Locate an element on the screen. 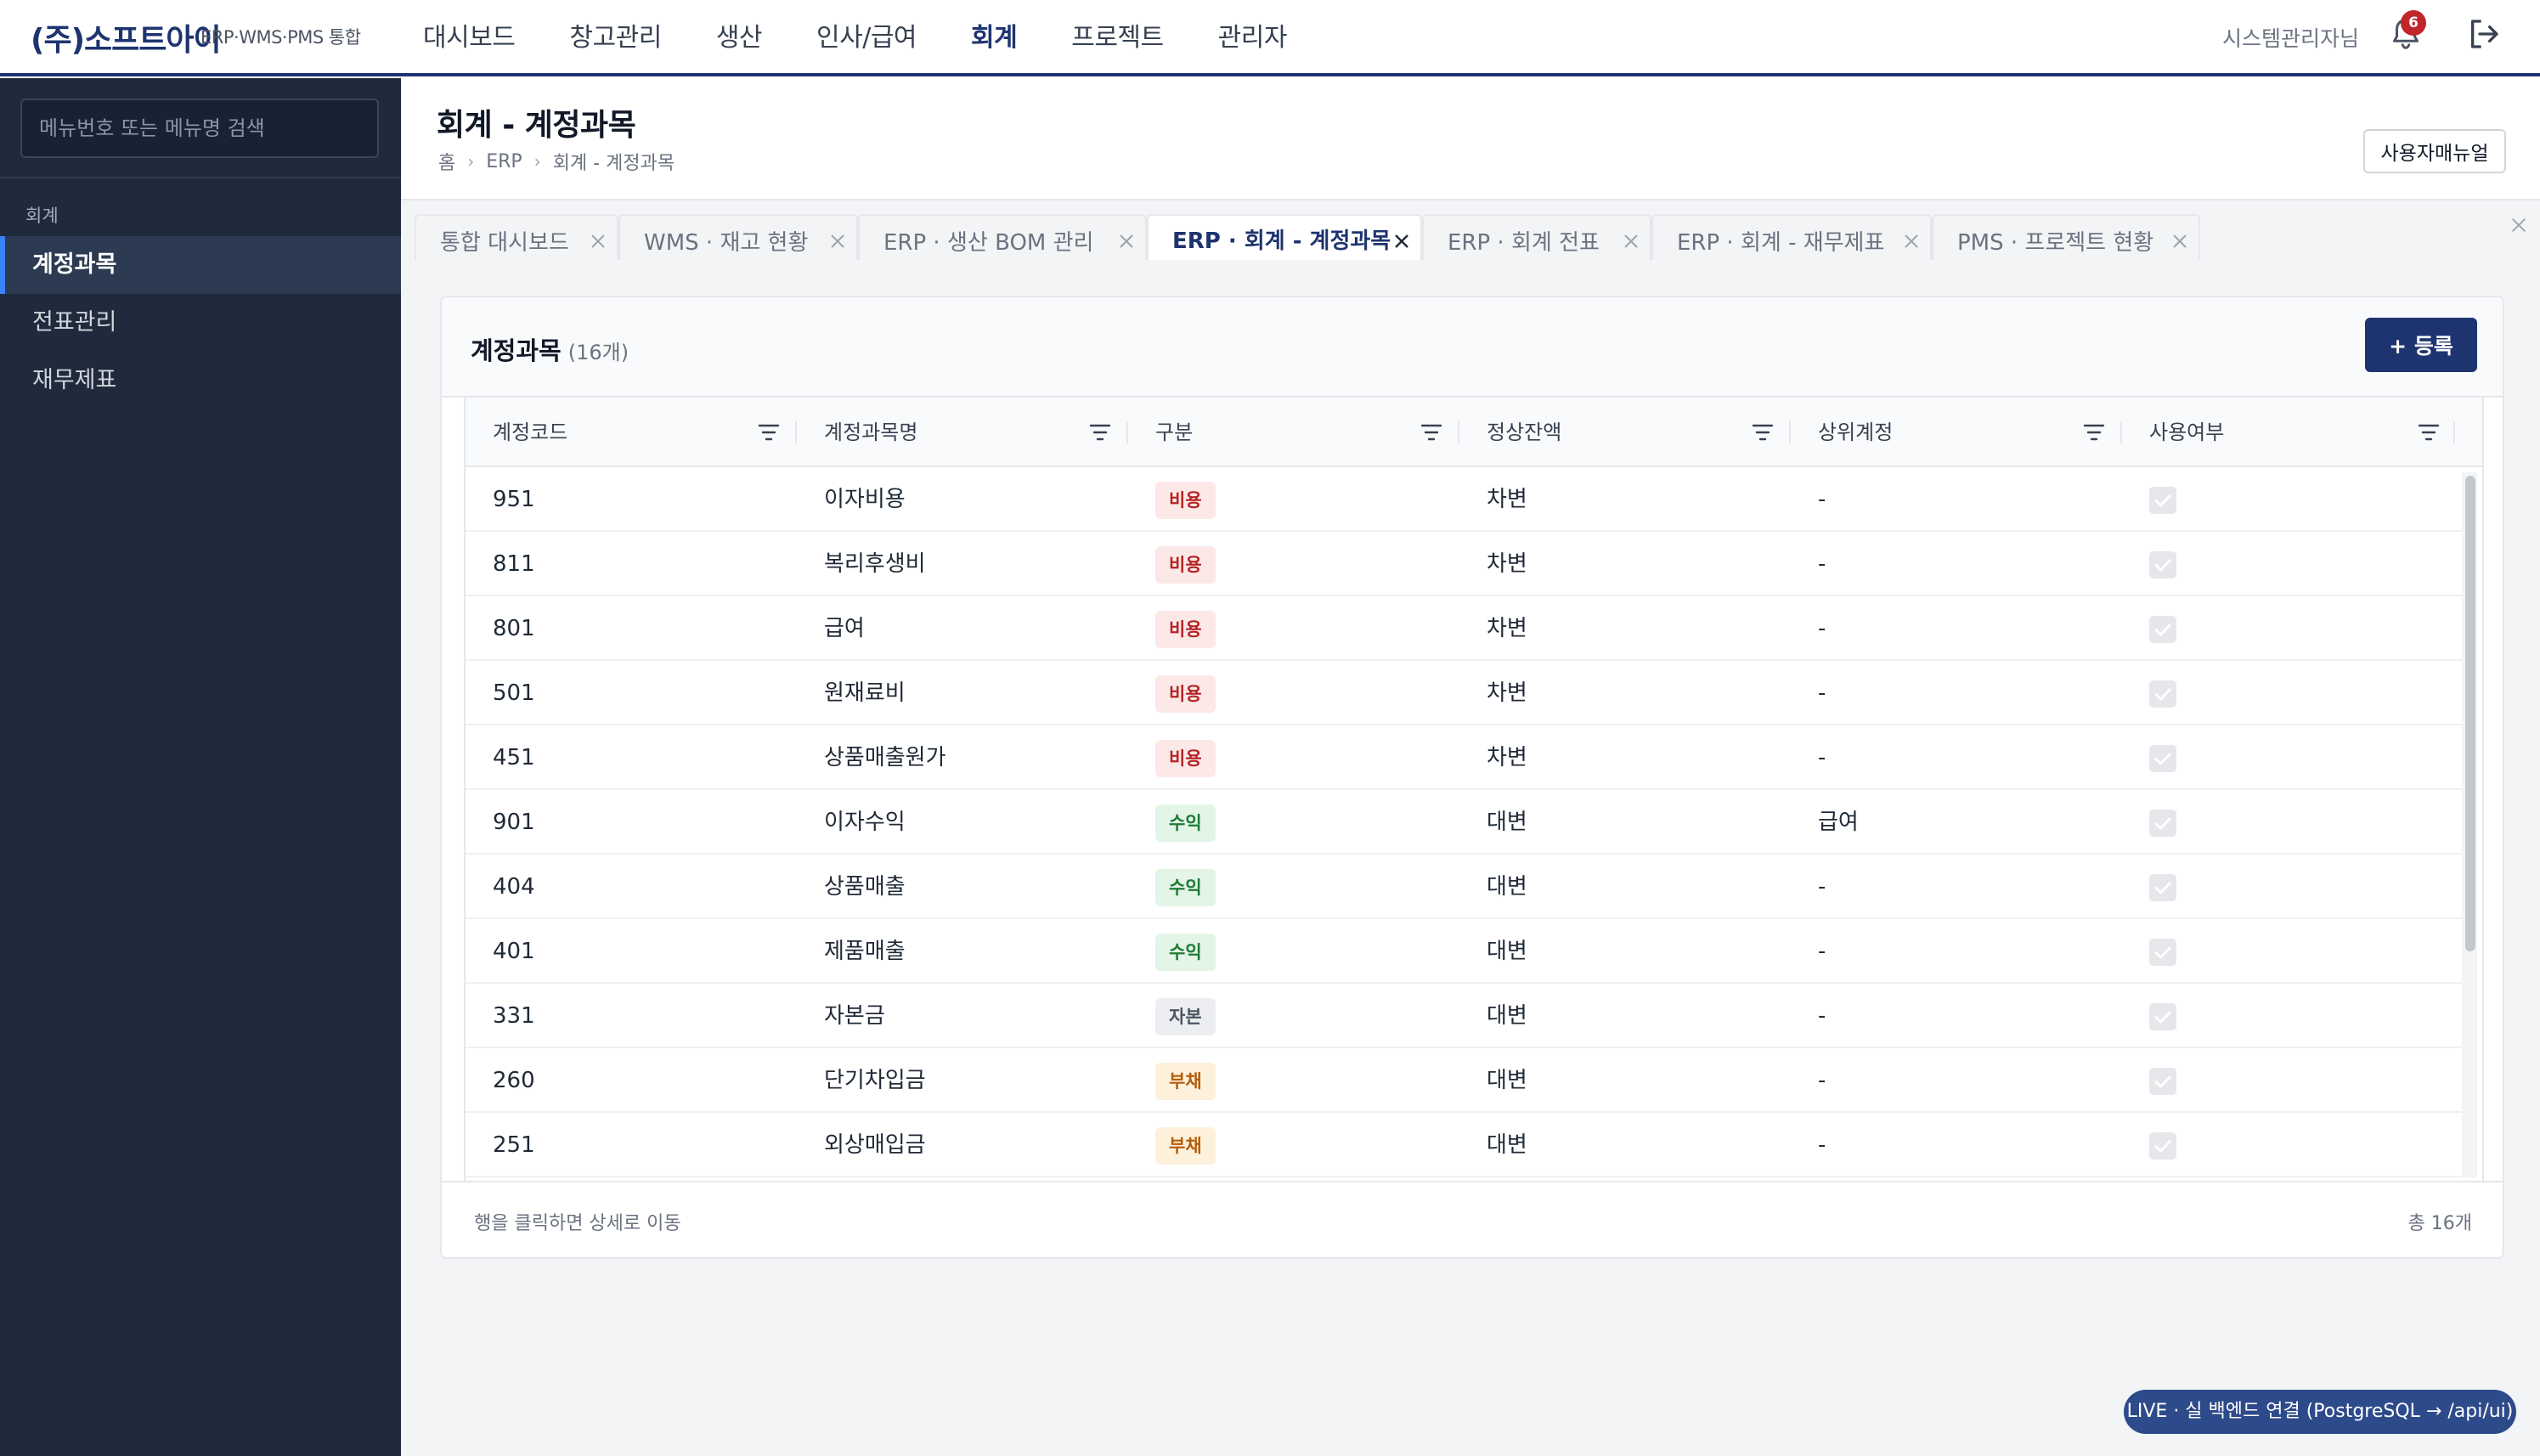 This screenshot has width=2540, height=1456. grid-scrollbar is located at coordinates (2469, 825).